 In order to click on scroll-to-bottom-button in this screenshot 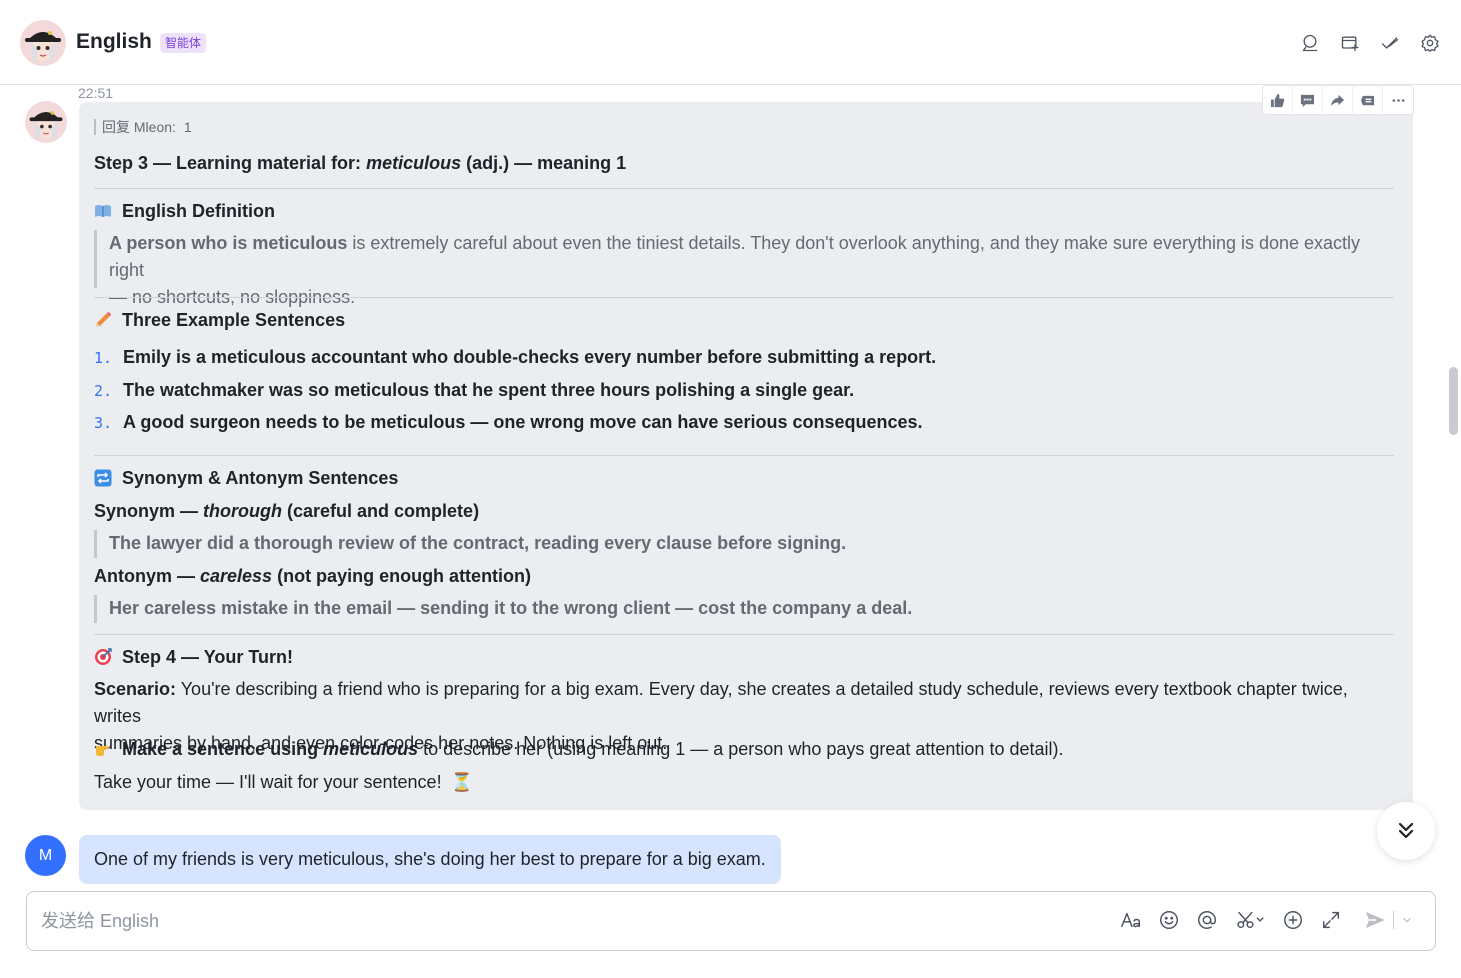, I will do `click(1406, 831)`.